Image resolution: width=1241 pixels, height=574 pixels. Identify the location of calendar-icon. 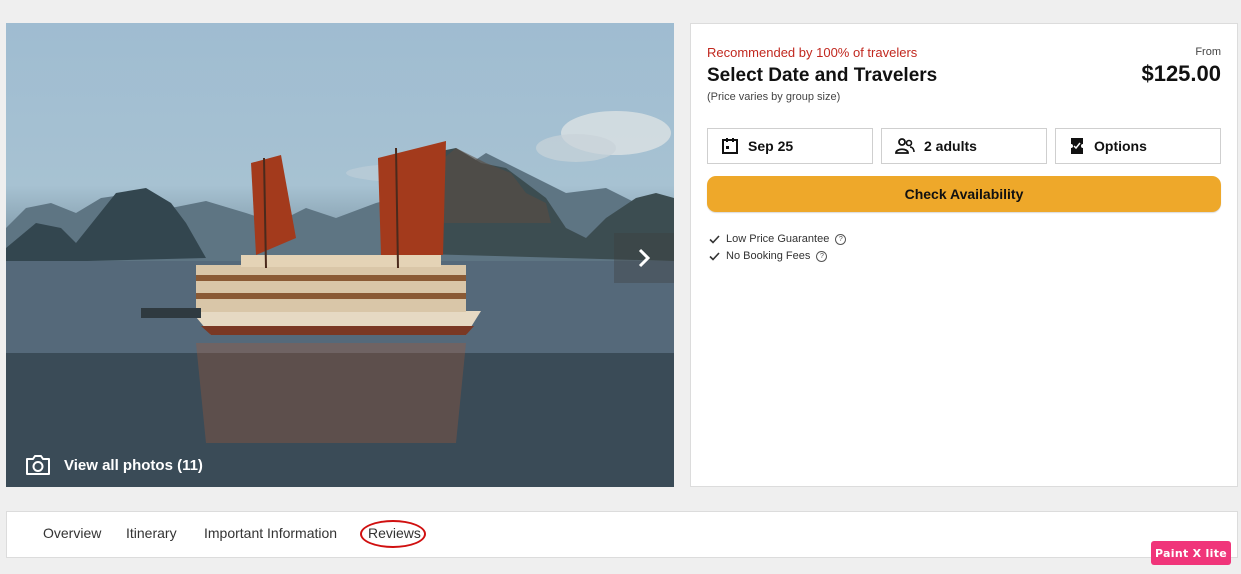
(730, 146).